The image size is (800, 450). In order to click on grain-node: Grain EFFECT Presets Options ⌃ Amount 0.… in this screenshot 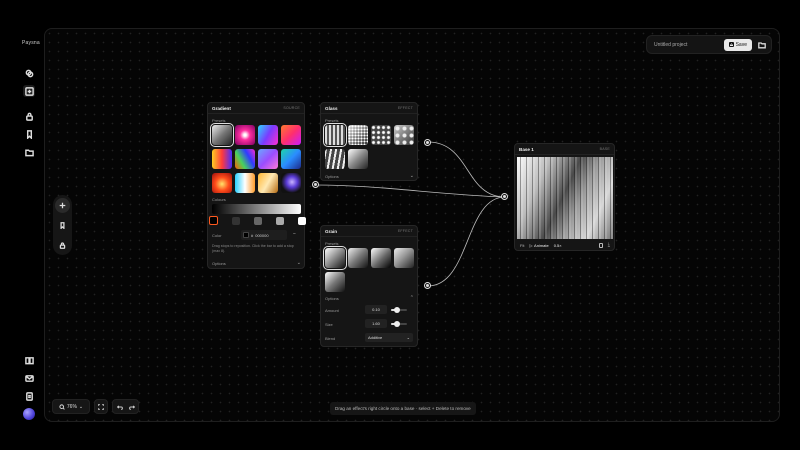, I will do `click(369, 286)`.